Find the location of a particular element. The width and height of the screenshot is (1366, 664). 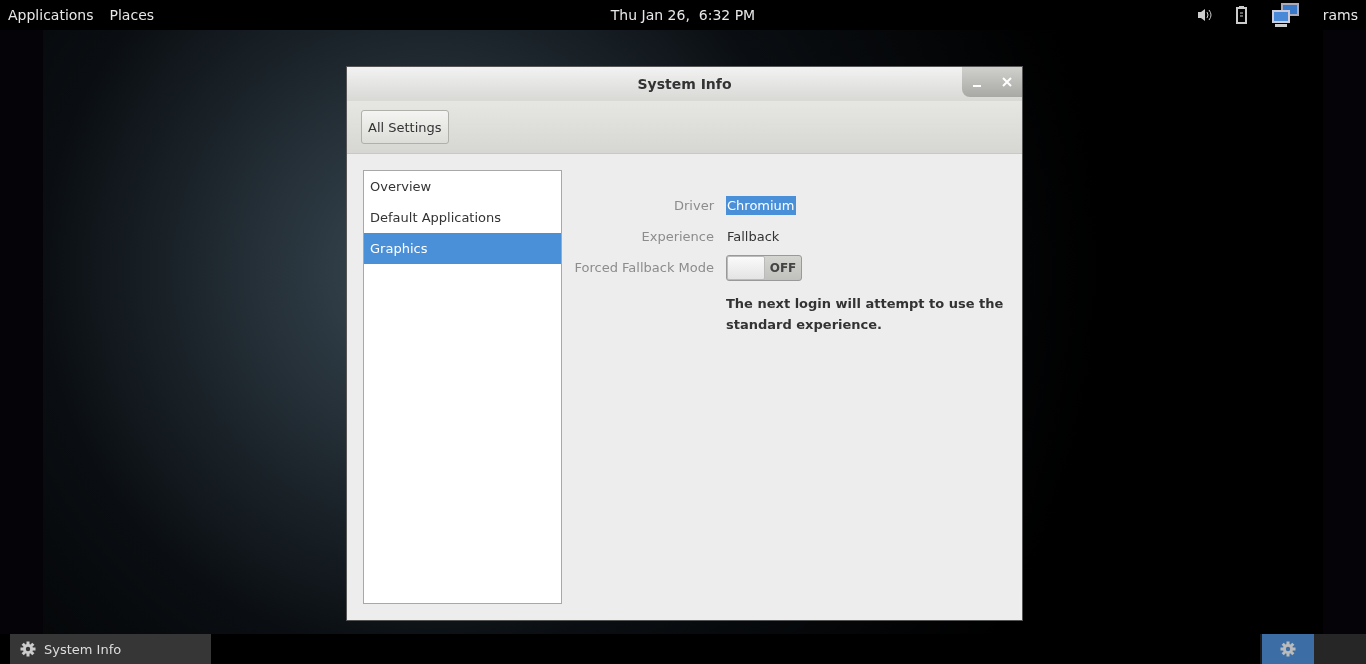

close-icon is located at coordinates (1007, 82).